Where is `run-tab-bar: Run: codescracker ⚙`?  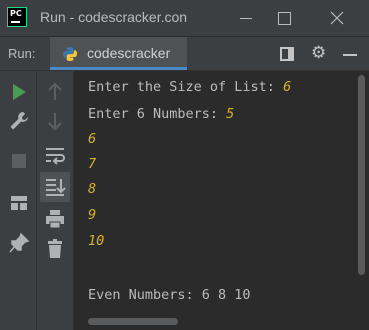
run-tab-bar: Run: codescracker ⚙ is located at coordinates (184, 54).